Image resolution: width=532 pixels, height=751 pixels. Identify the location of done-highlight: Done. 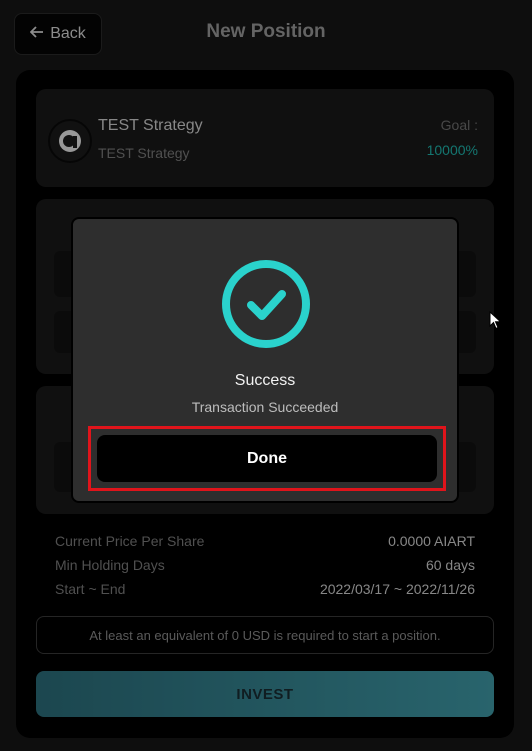
(267, 458).